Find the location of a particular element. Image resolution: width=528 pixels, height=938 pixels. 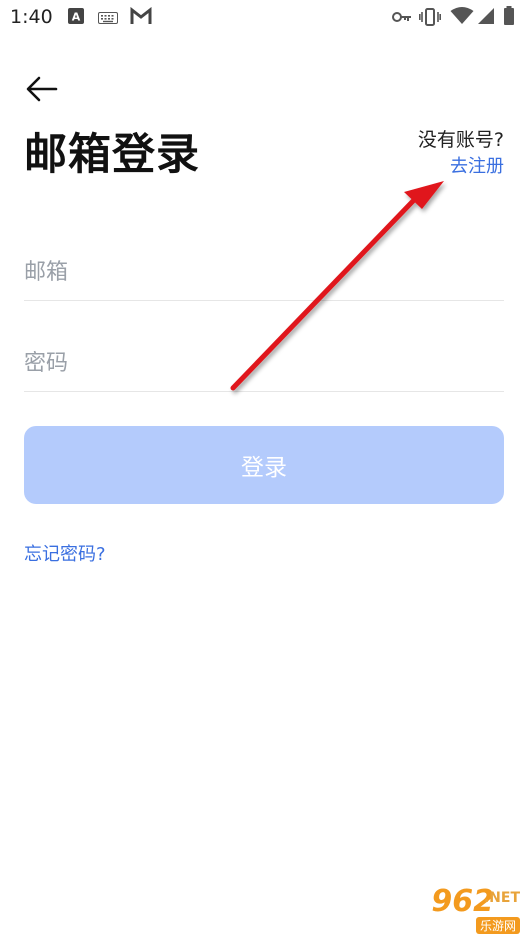

signal-icon is located at coordinates (486, 16).